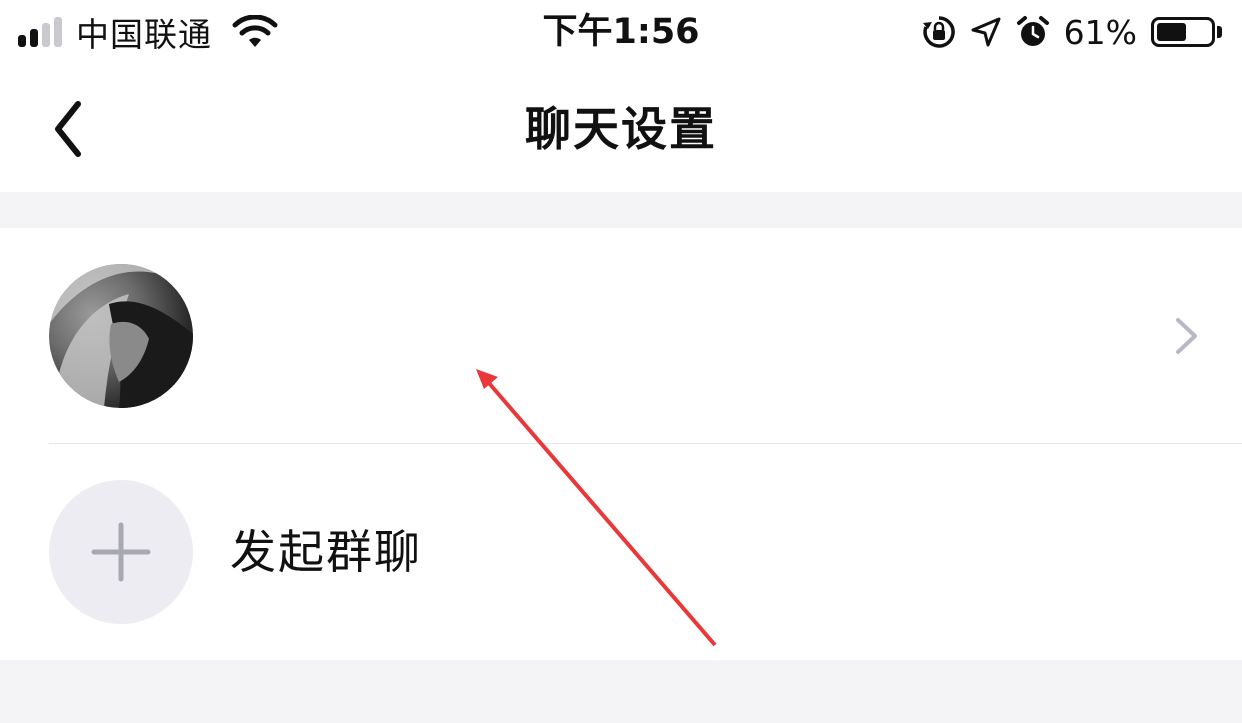  I want to click on page-title: 聊天设置, so click(621, 129).